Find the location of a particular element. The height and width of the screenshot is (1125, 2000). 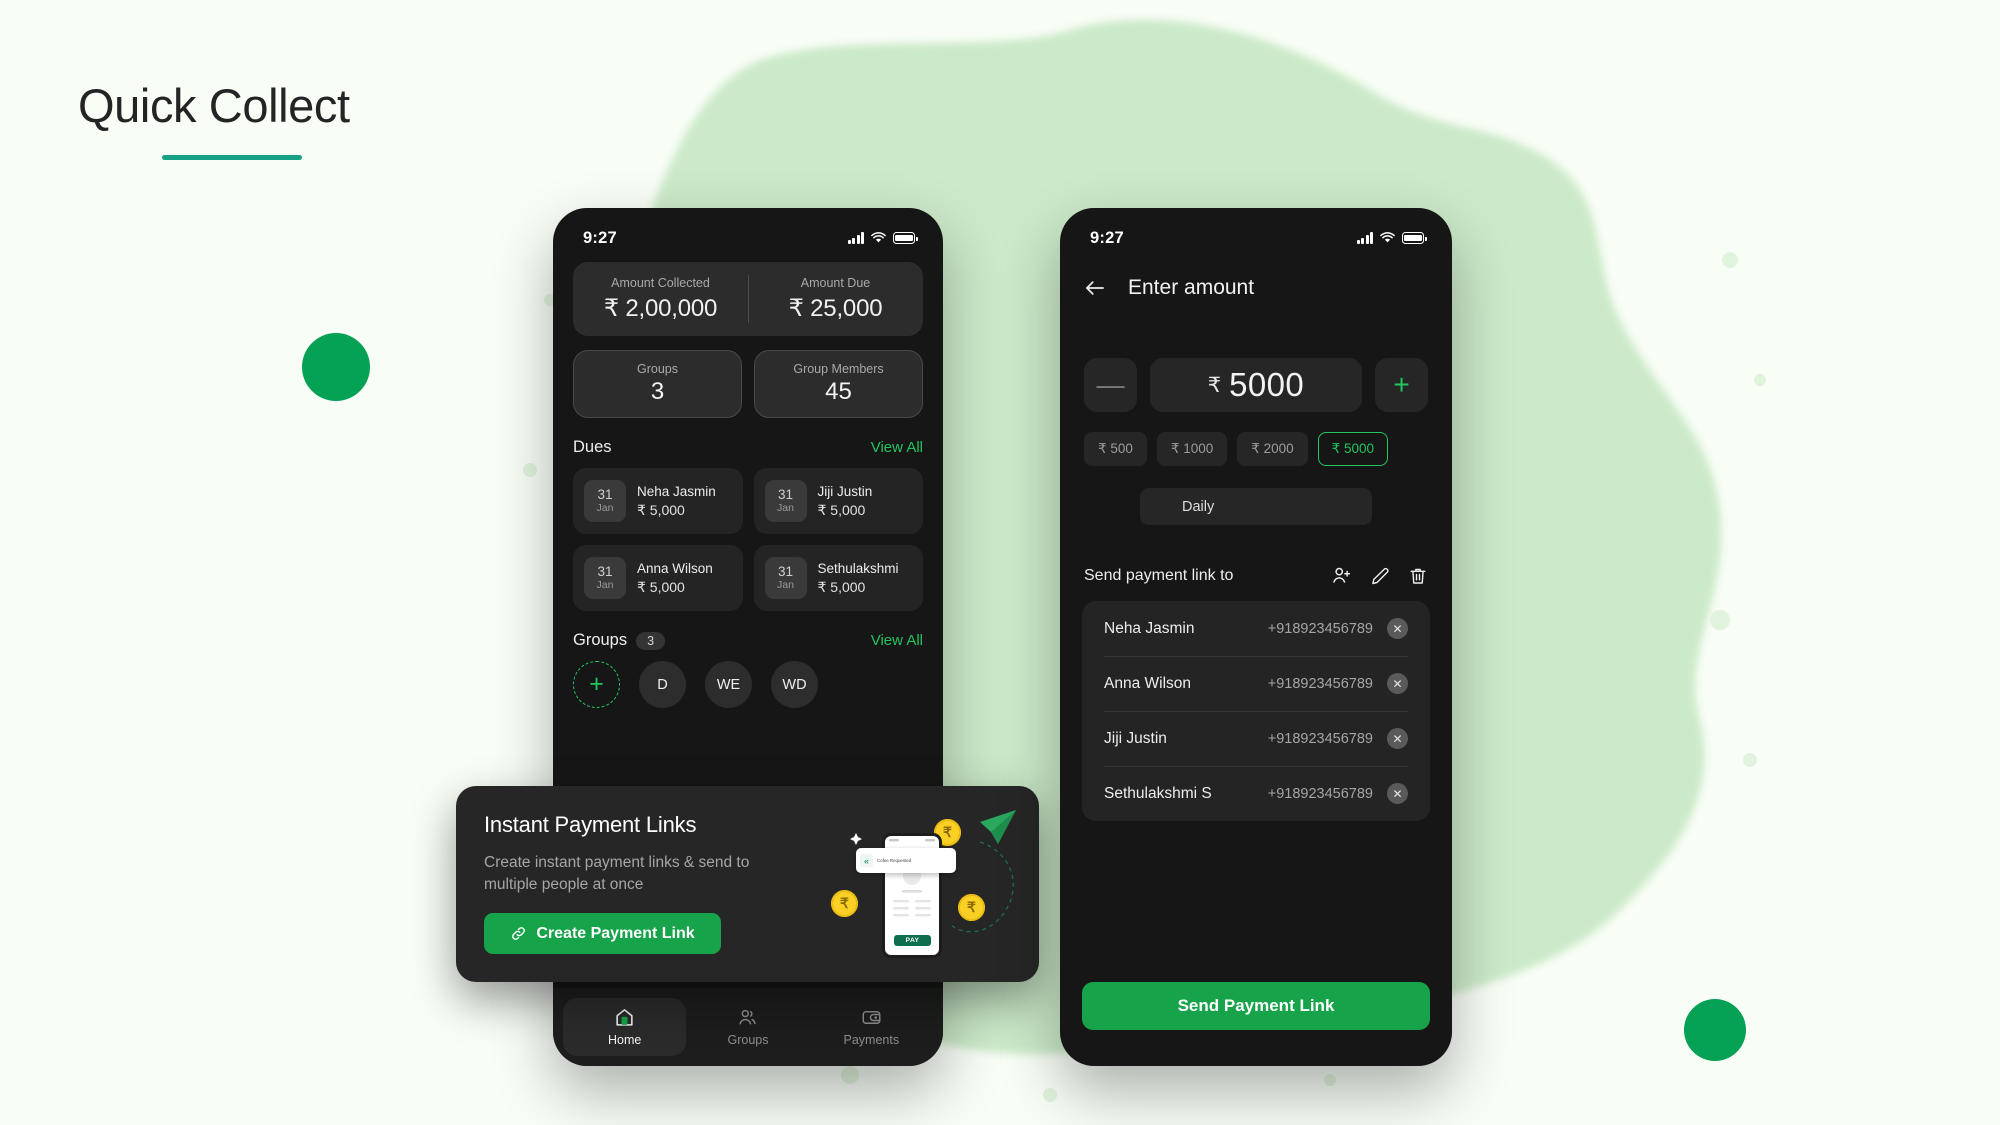

contact-name: Sethulakshmi S is located at coordinates (1158, 793).